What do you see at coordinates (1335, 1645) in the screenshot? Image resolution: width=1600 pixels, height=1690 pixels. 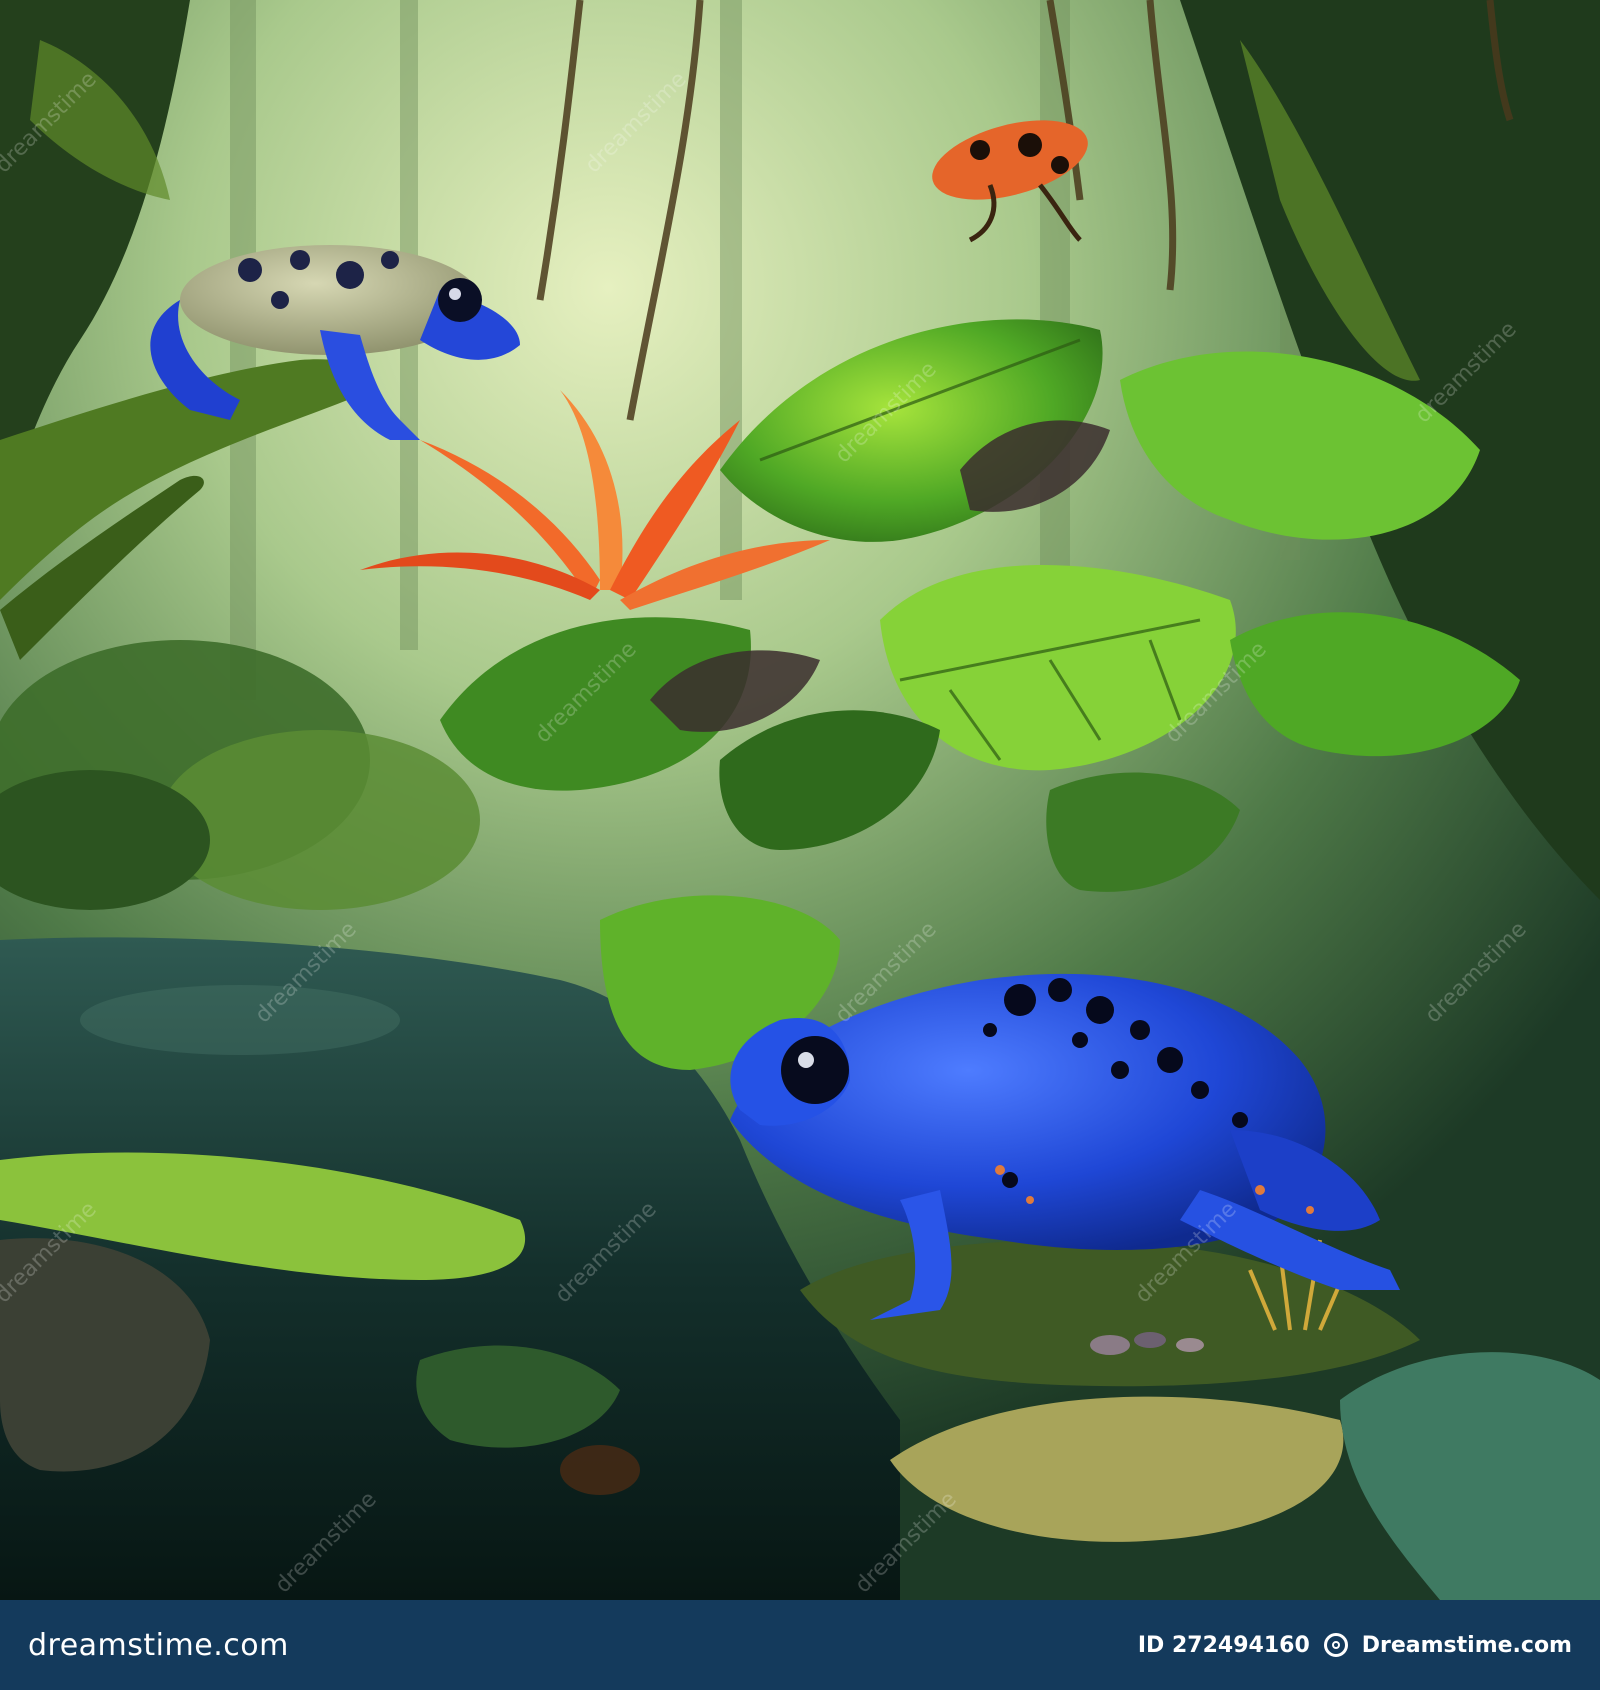 I see `dreamstime-logo-icon` at bounding box center [1335, 1645].